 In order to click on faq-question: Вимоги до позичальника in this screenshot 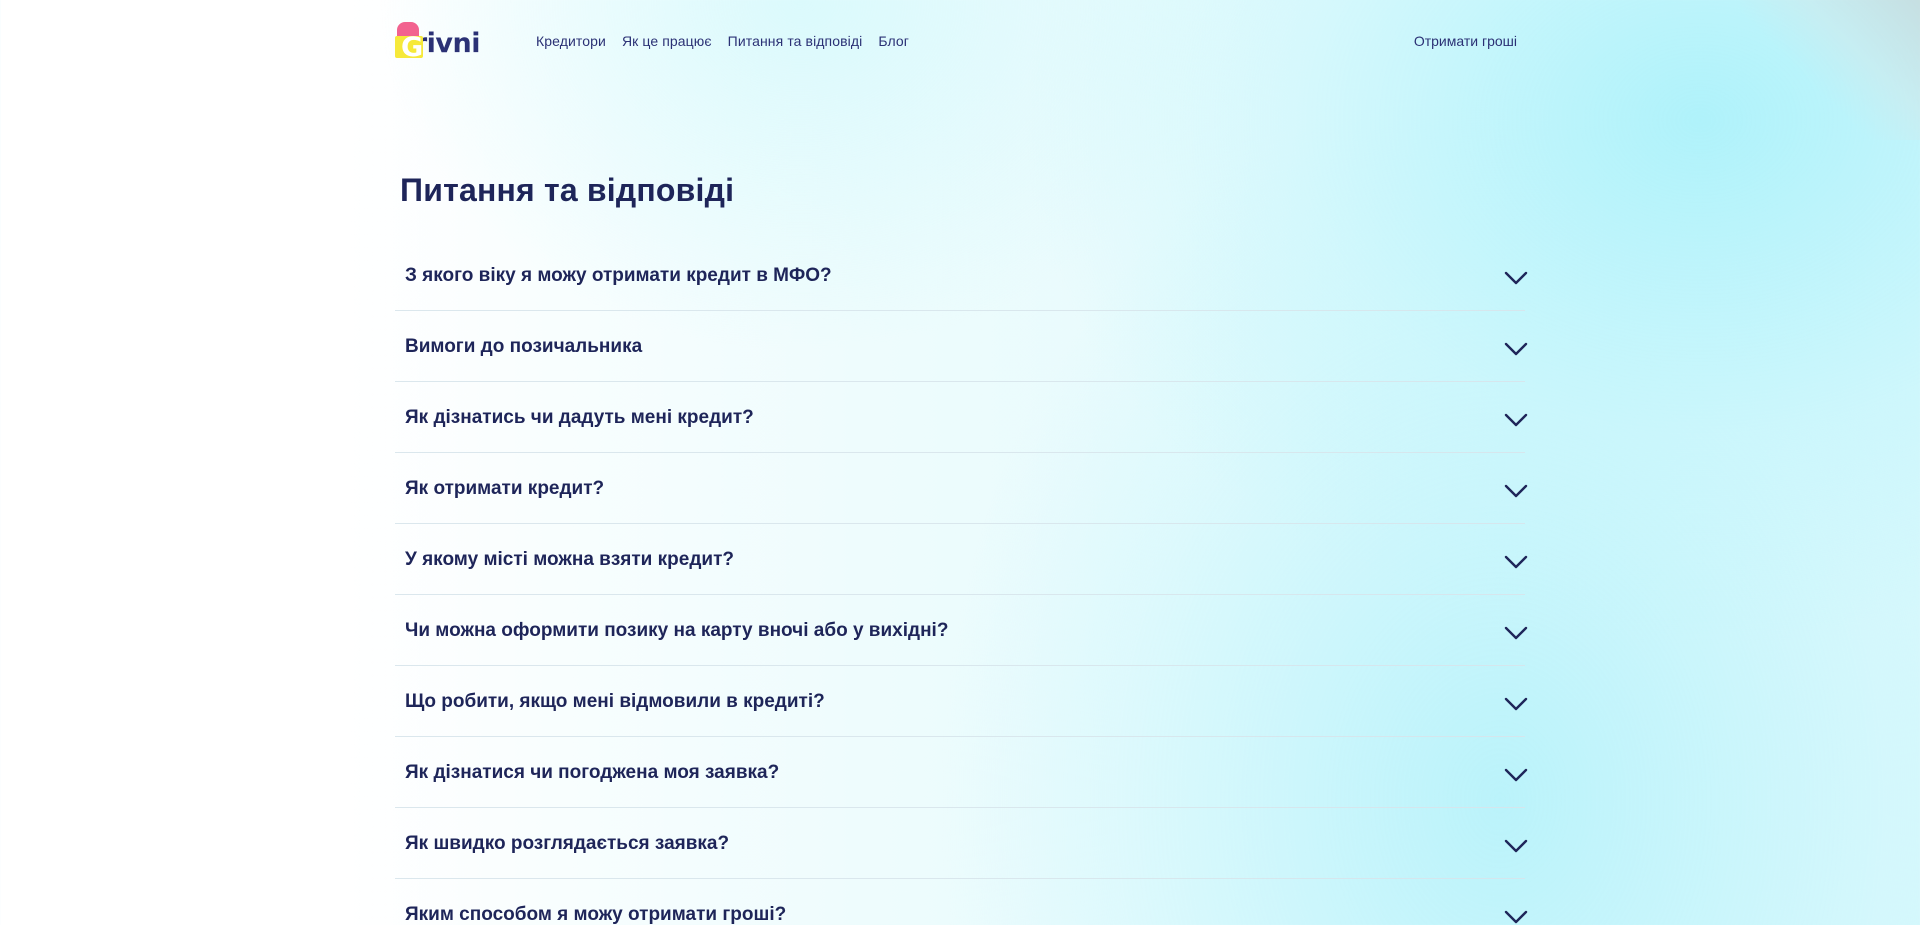, I will do `click(524, 346)`.